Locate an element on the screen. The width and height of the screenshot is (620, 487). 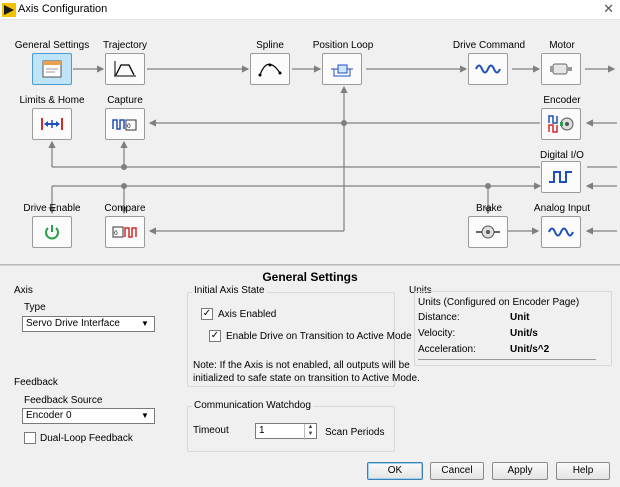
type-value: Servo Drive Interface is located at coordinates (73, 323).